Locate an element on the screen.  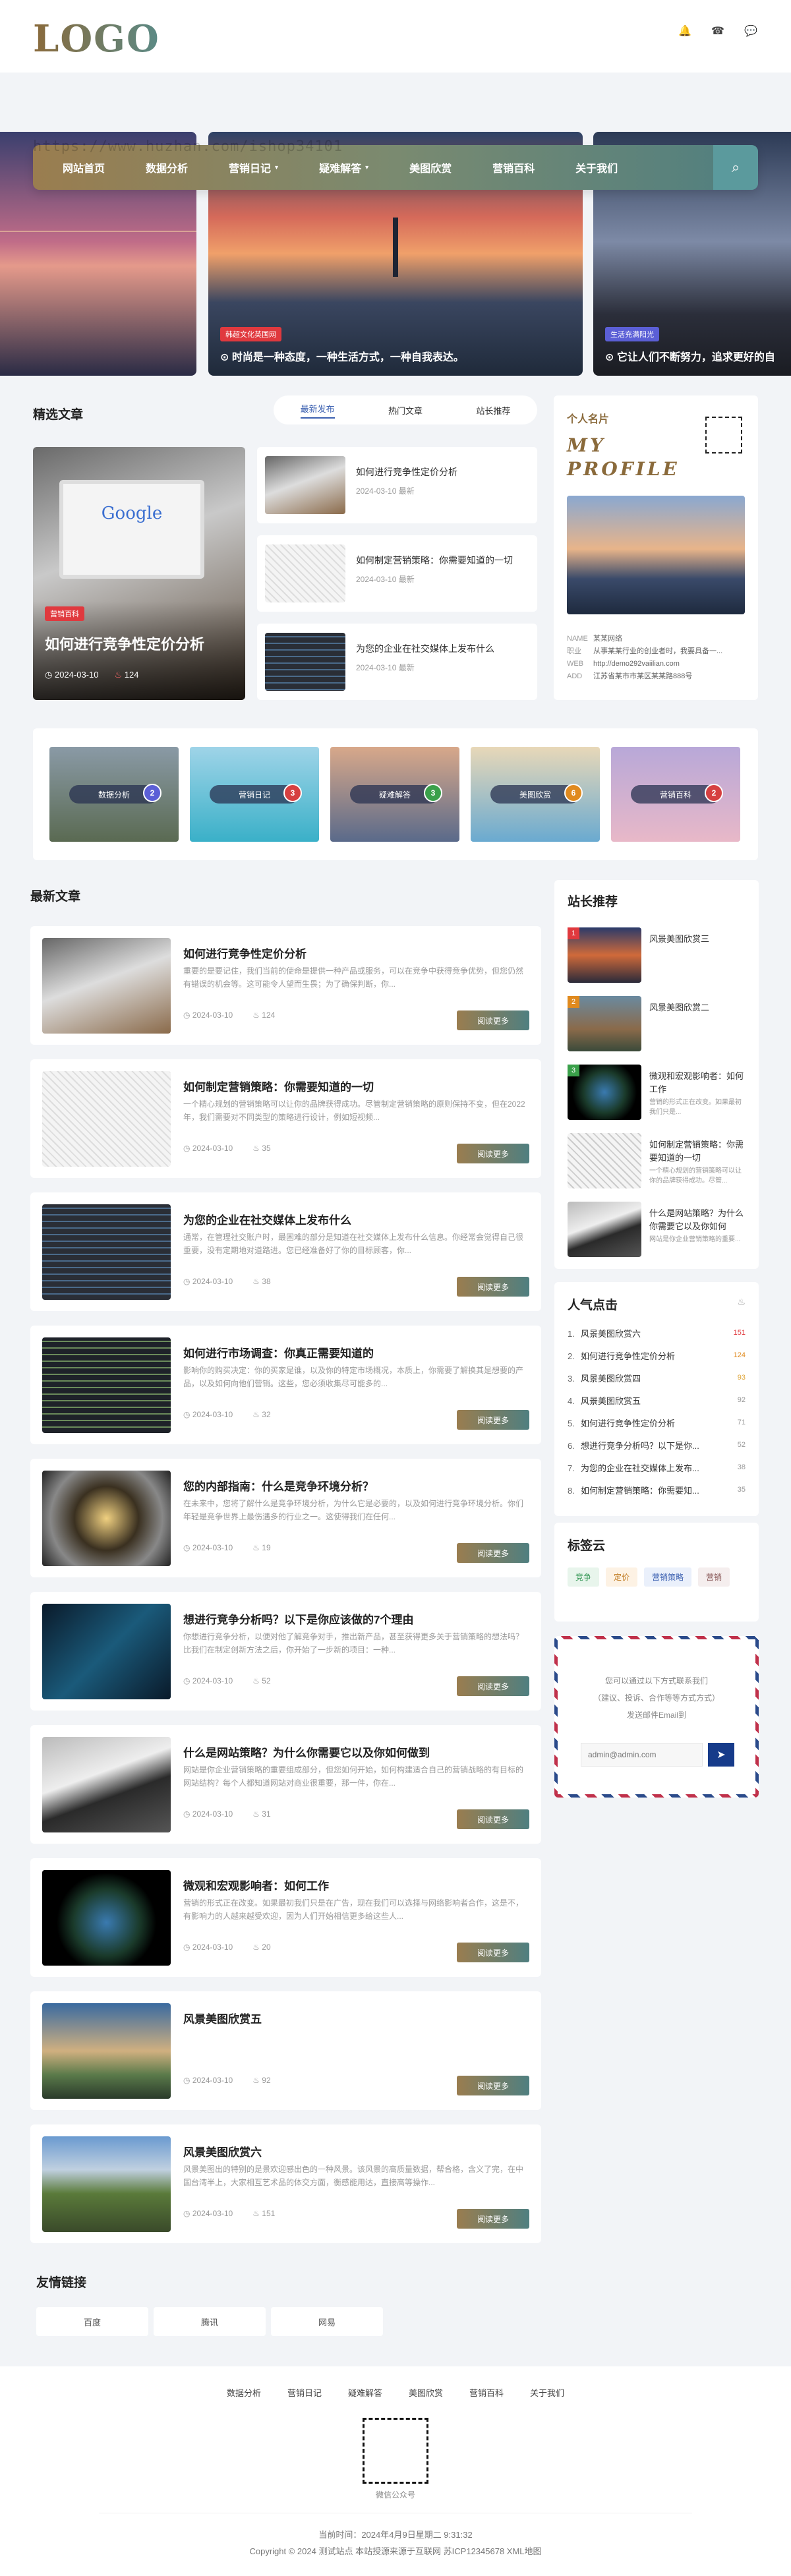
tag-chip: 营销 is located at coordinates (714, 1577).